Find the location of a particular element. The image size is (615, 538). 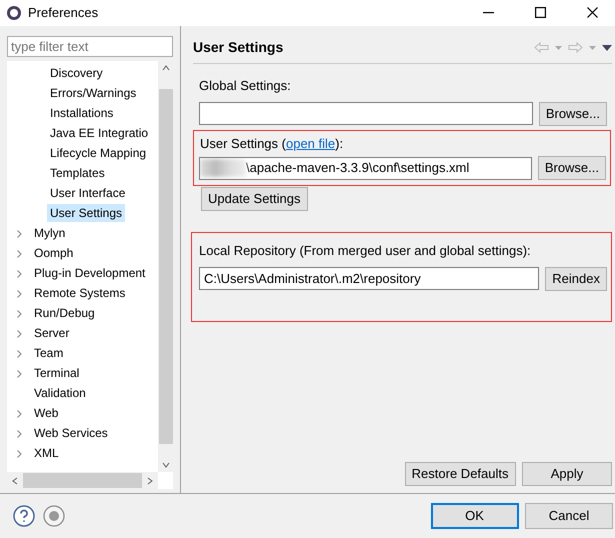

user-settings-field: \apache-maven-3.3.9\conf\settings.xml is located at coordinates (365, 168).